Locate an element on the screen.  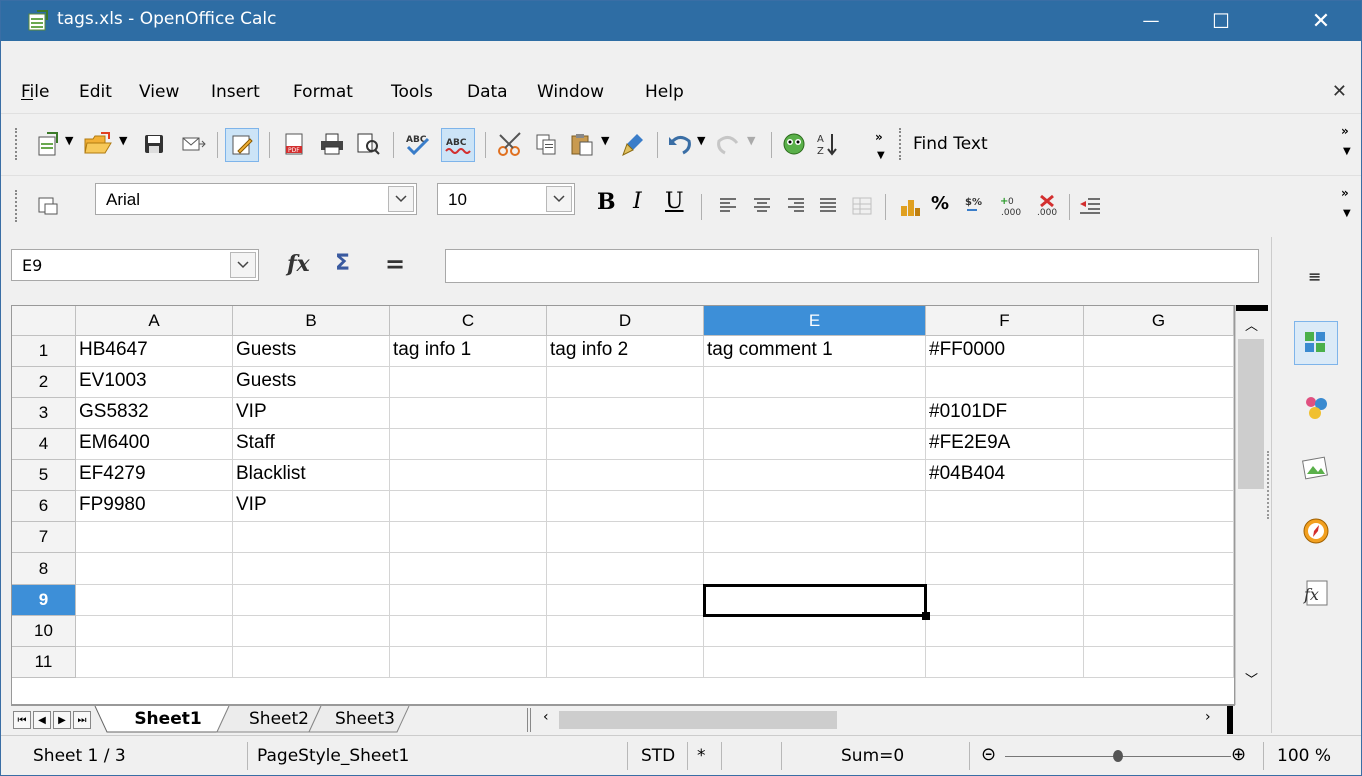
cell-B2: Guests is located at coordinates (311, 382).